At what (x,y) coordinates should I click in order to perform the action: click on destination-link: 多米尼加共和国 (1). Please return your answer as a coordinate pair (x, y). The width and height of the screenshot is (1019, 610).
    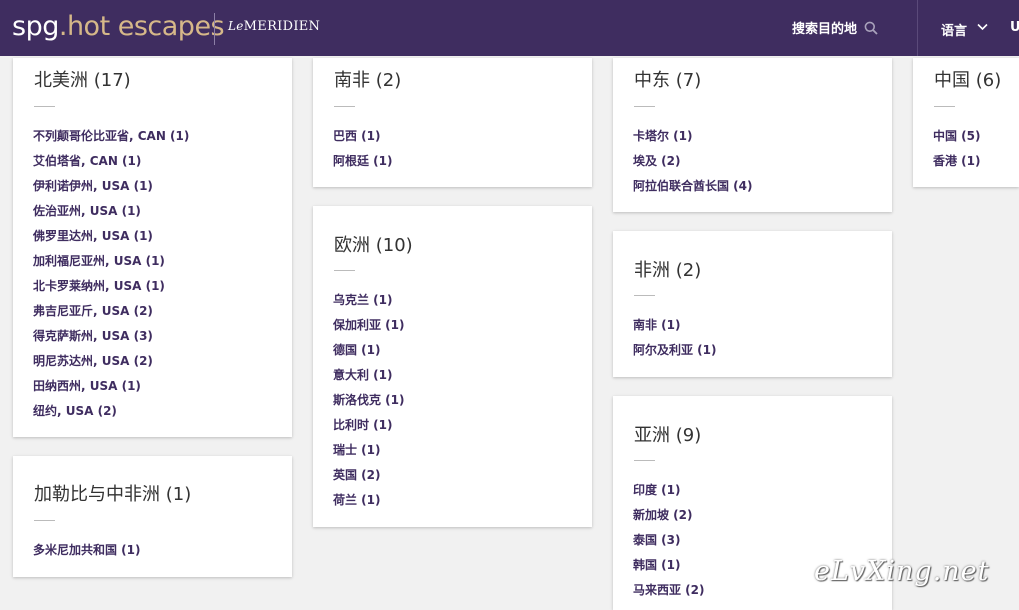
    Looking at the image, I should click on (87, 552).